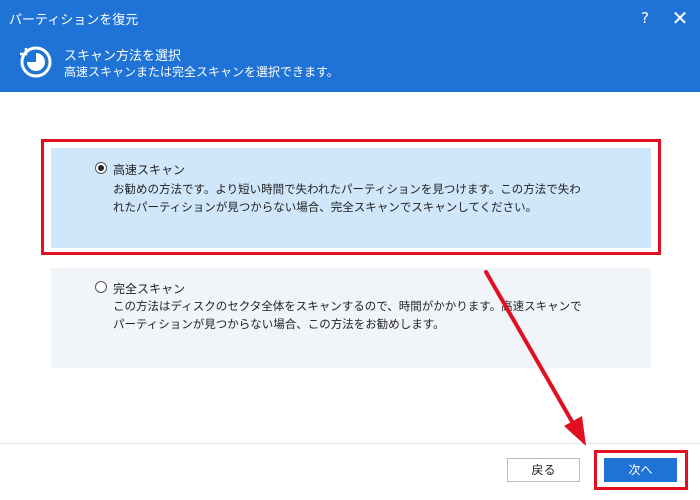 The image size is (700, 500). Describe the element at coordinates (350, 18) in the screenshot. I see `title-bar: パーティションを復元 ? ✕` at that location.